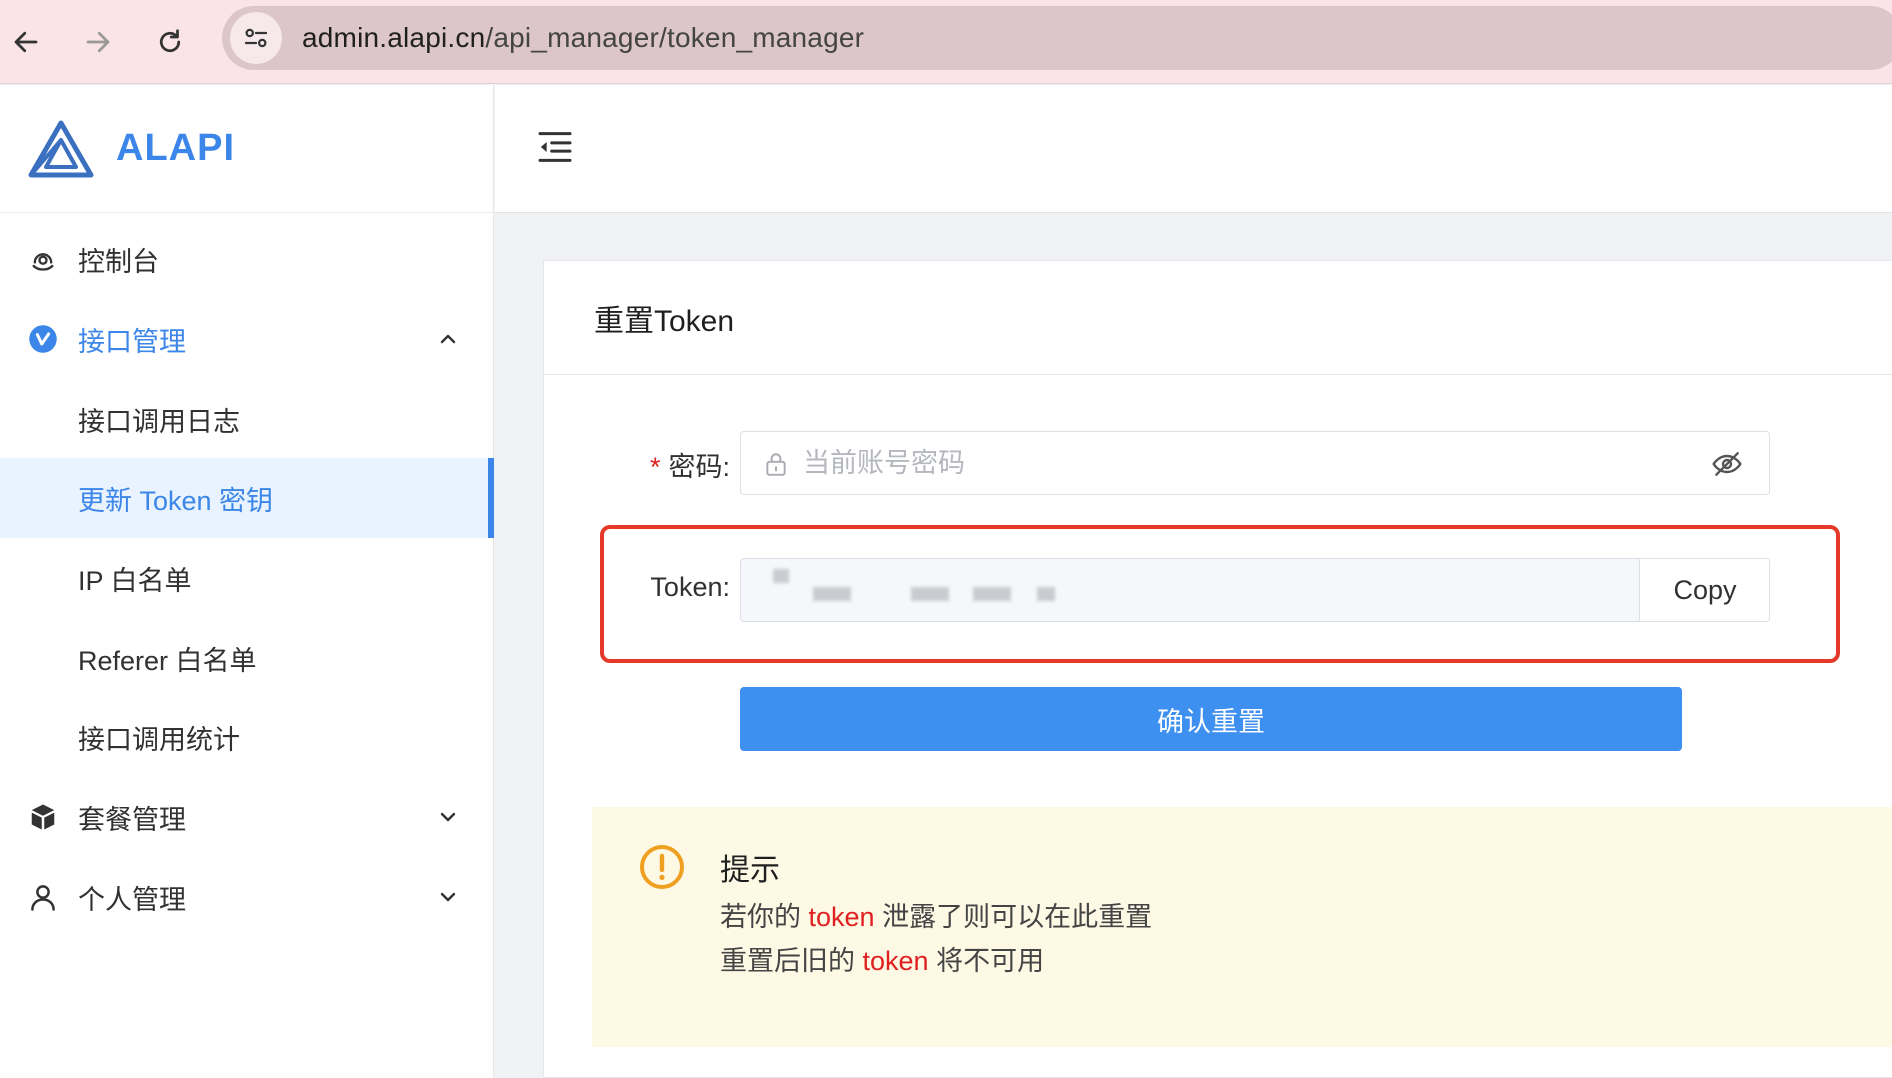 Image resolution: width=1892 pixels, height=1078 pixels. I want to click on sidebar-item-personal: 个人管理, so click(247, 897).